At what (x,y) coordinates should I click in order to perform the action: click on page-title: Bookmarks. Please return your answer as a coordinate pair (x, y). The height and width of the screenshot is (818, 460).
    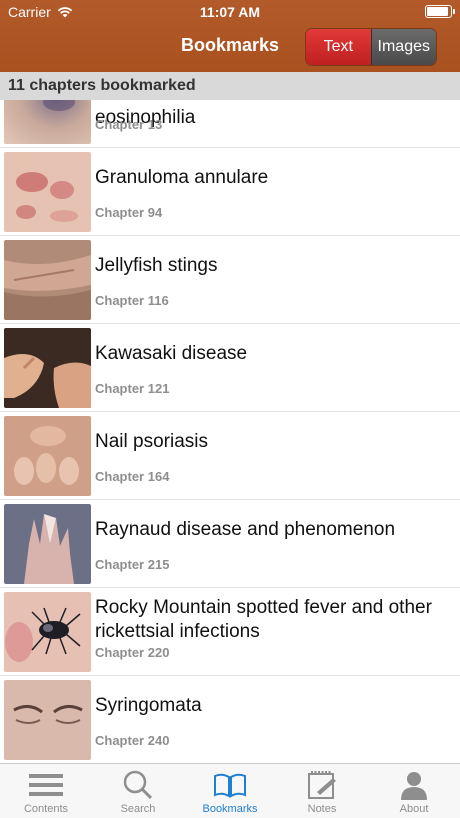
    Looking at the image, I should click on (230, 45).